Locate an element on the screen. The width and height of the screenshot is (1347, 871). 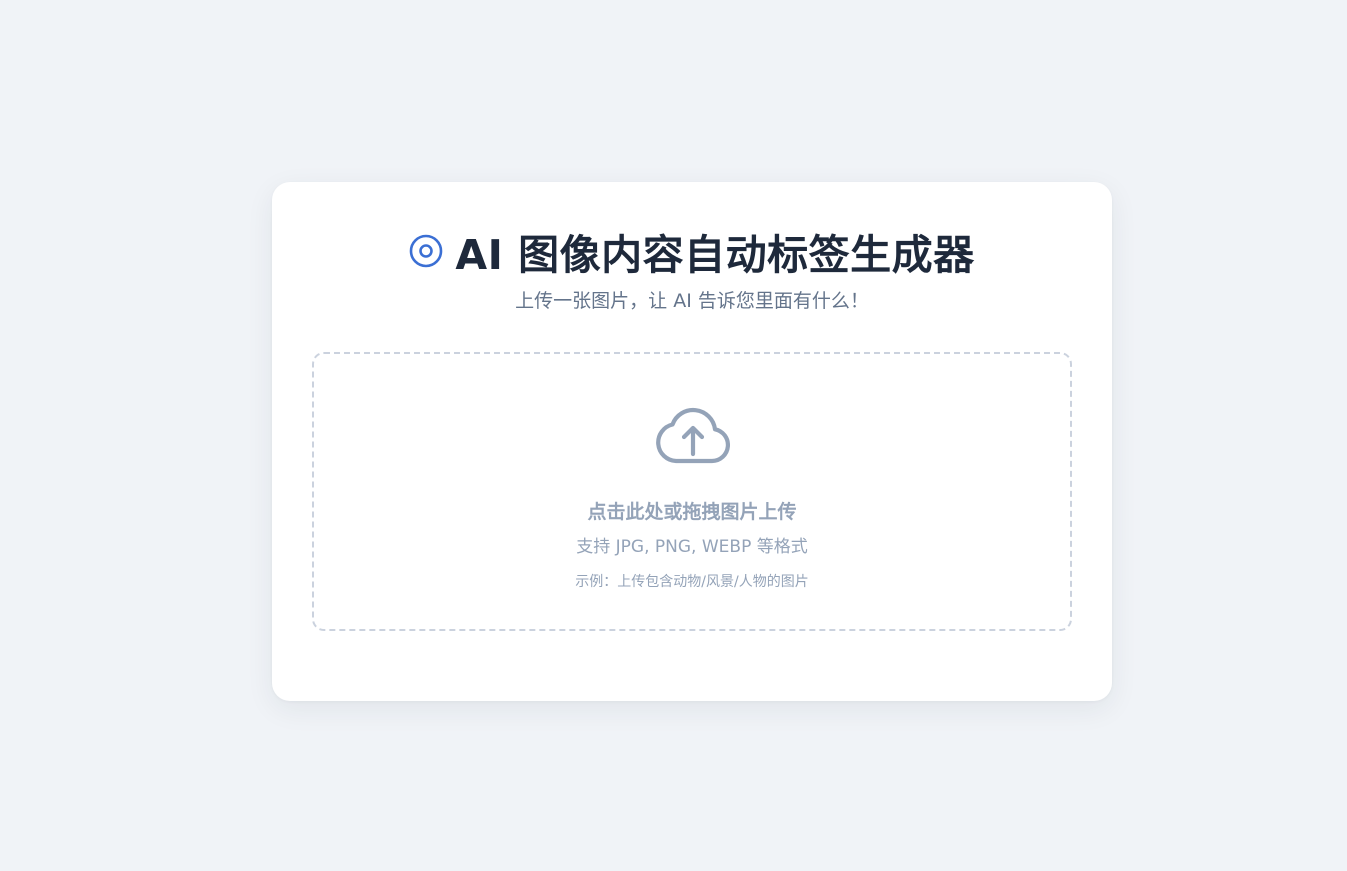
supported-formats: 支持 JPG, PNG, WEBP 等格式 is located at coordinates (692, 547).